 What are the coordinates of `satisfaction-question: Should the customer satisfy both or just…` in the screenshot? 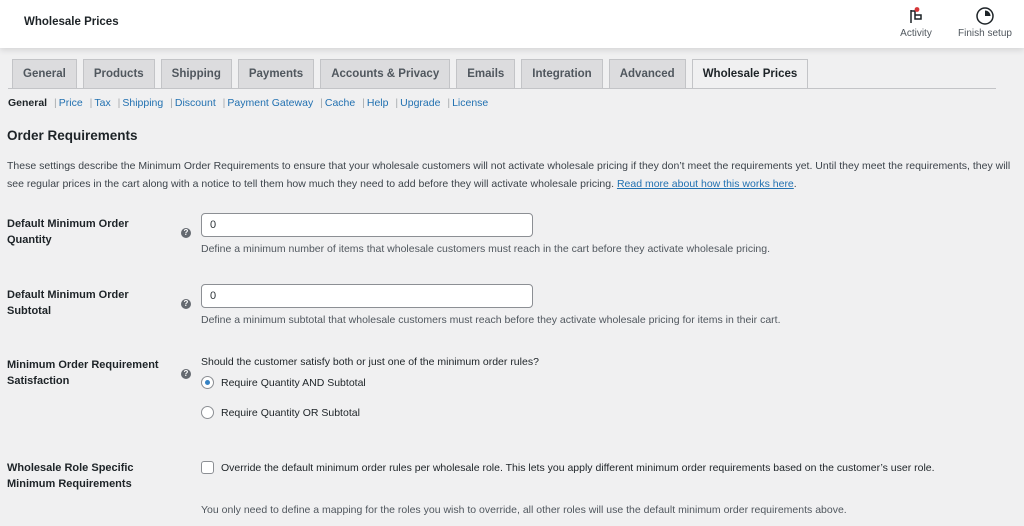 It's located at (370, 362).